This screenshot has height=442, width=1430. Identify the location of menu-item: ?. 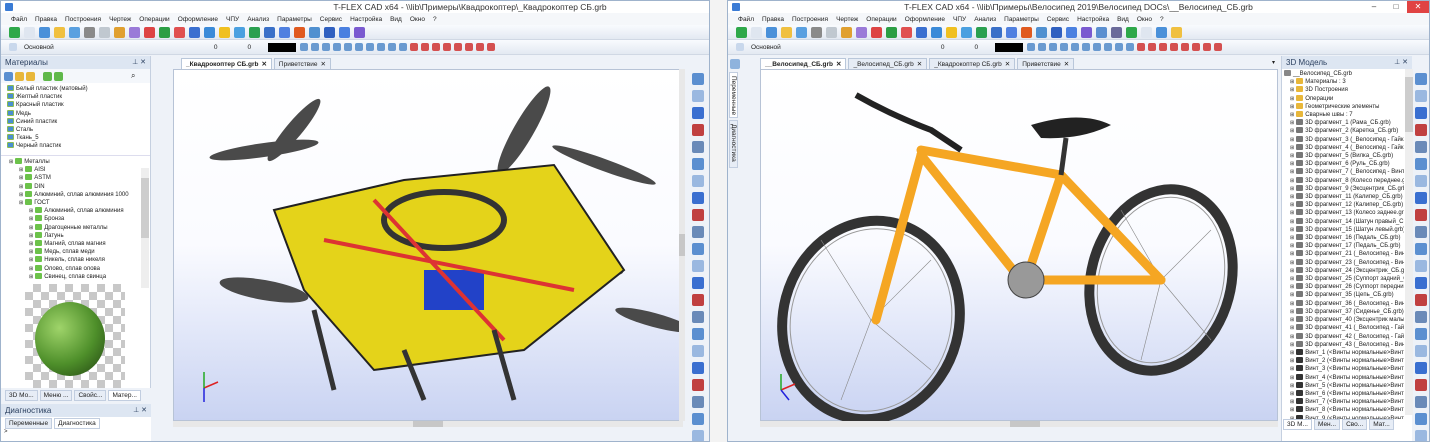
(435, 19).